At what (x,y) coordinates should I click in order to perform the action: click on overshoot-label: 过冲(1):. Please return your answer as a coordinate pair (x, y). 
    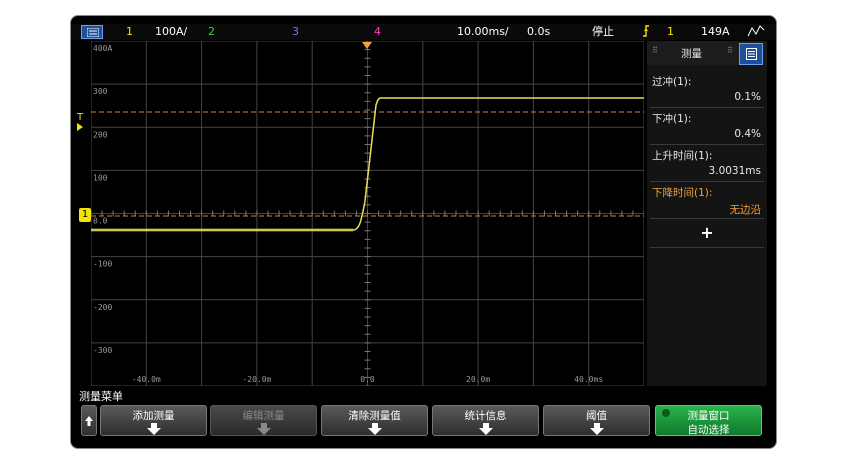
    Looking at the image, I should click on (671, 81).